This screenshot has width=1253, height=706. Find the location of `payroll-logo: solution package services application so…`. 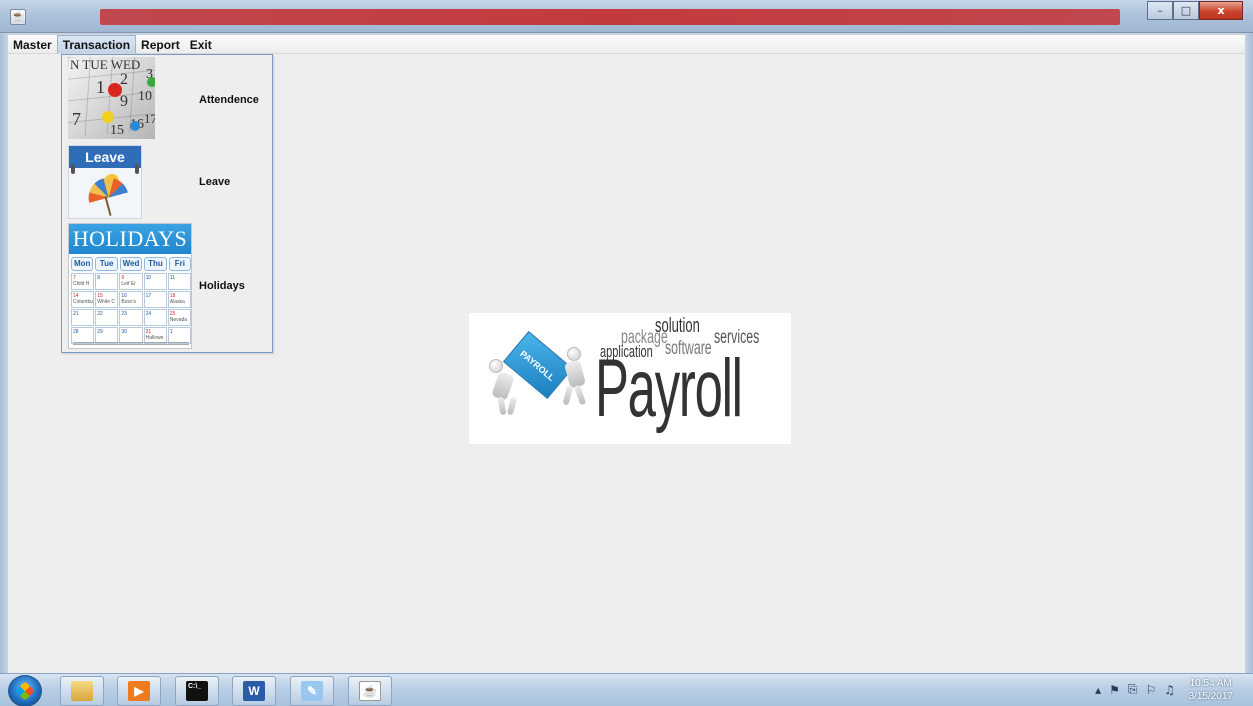

payroll-logo: solution package services application so… is located at coordinates (630, 378).